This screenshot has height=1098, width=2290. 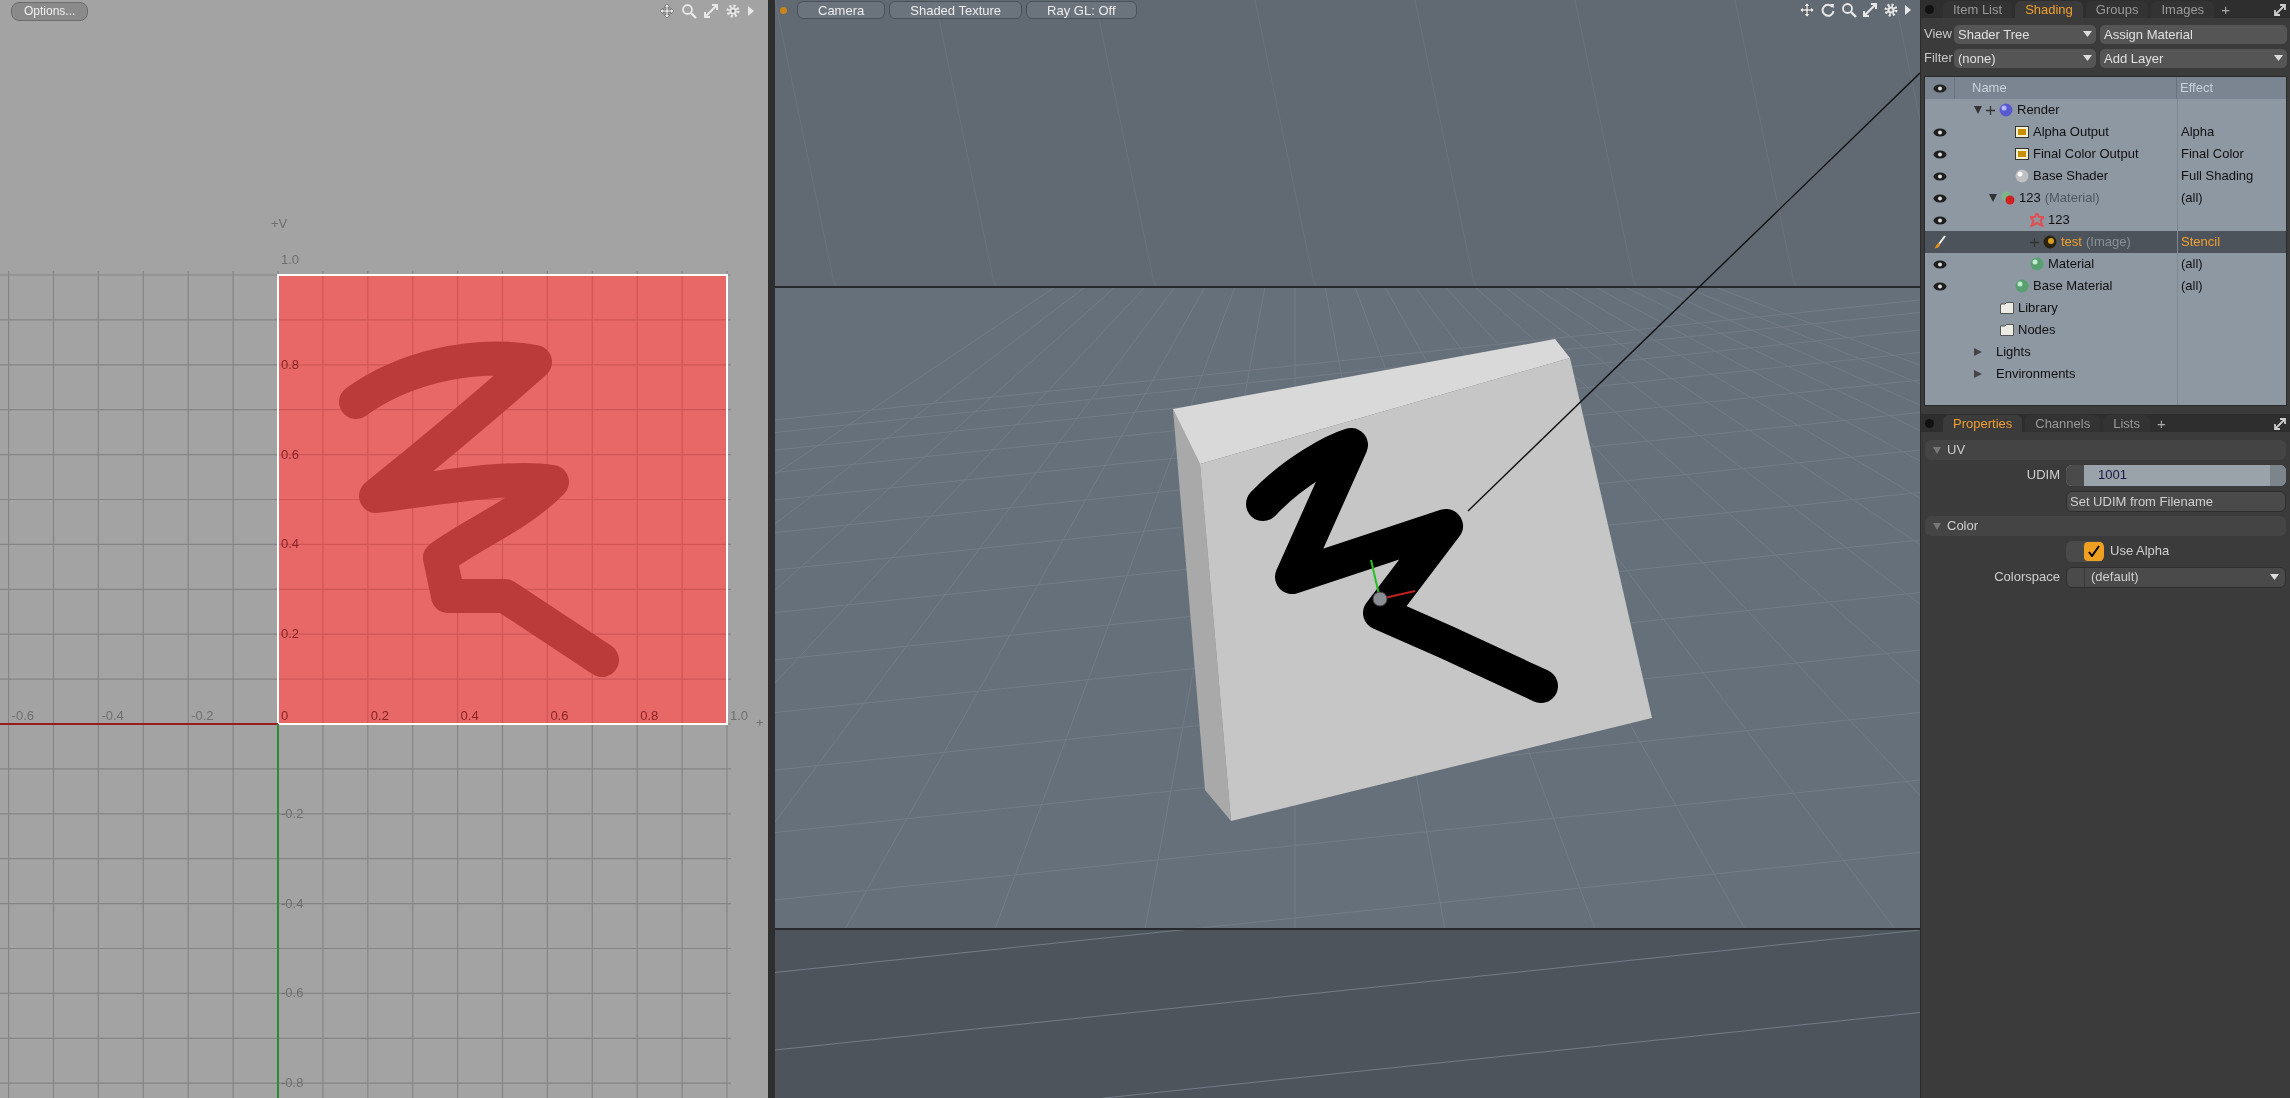 I want to click on item-name: Render, so click(x=2038, y=110).